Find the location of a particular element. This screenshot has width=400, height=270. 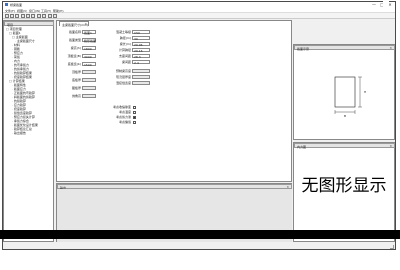

field-value: 截面1 is located at coordinates (88, 33).